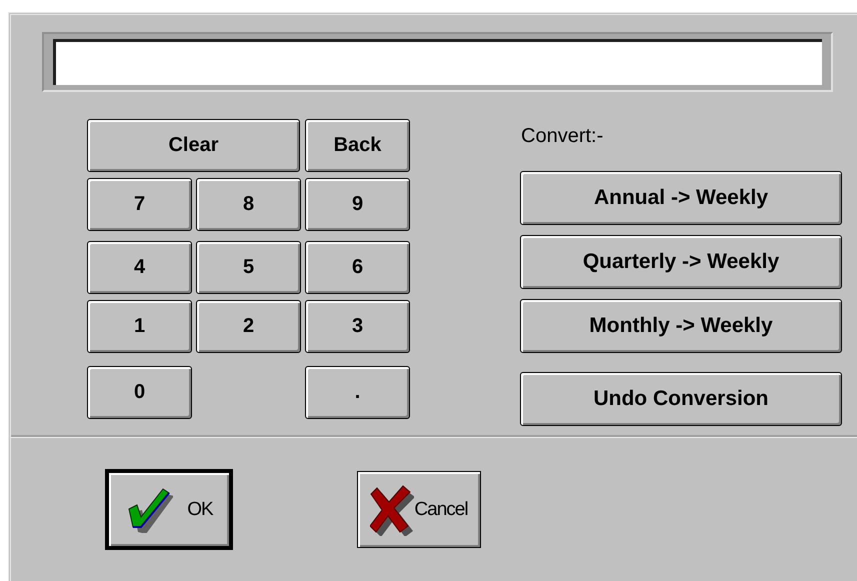 This screenshot has height=581, width=857. I want to click on conversion-button: Monthly -> Weekly, so click(681, 326).